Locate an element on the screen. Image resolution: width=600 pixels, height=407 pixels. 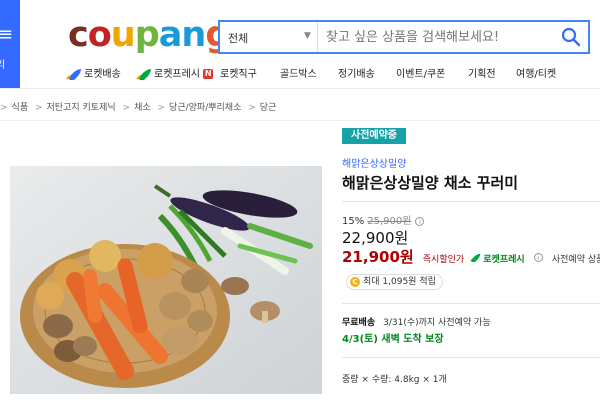
coin-icon: C is located at coordinates (355, 281).